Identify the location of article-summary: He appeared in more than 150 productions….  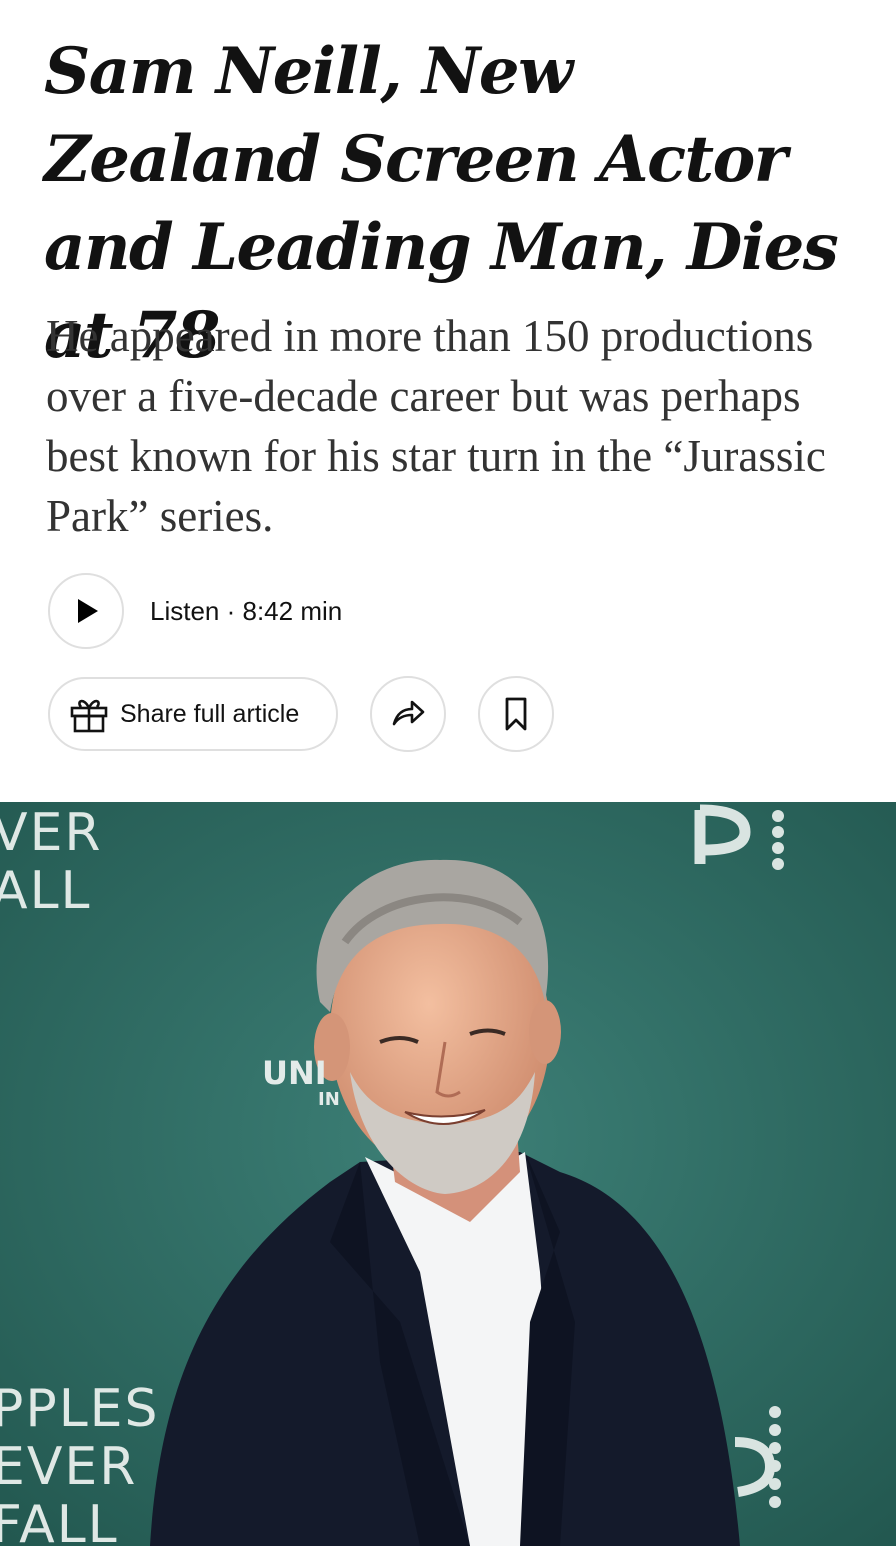
(436, 426).